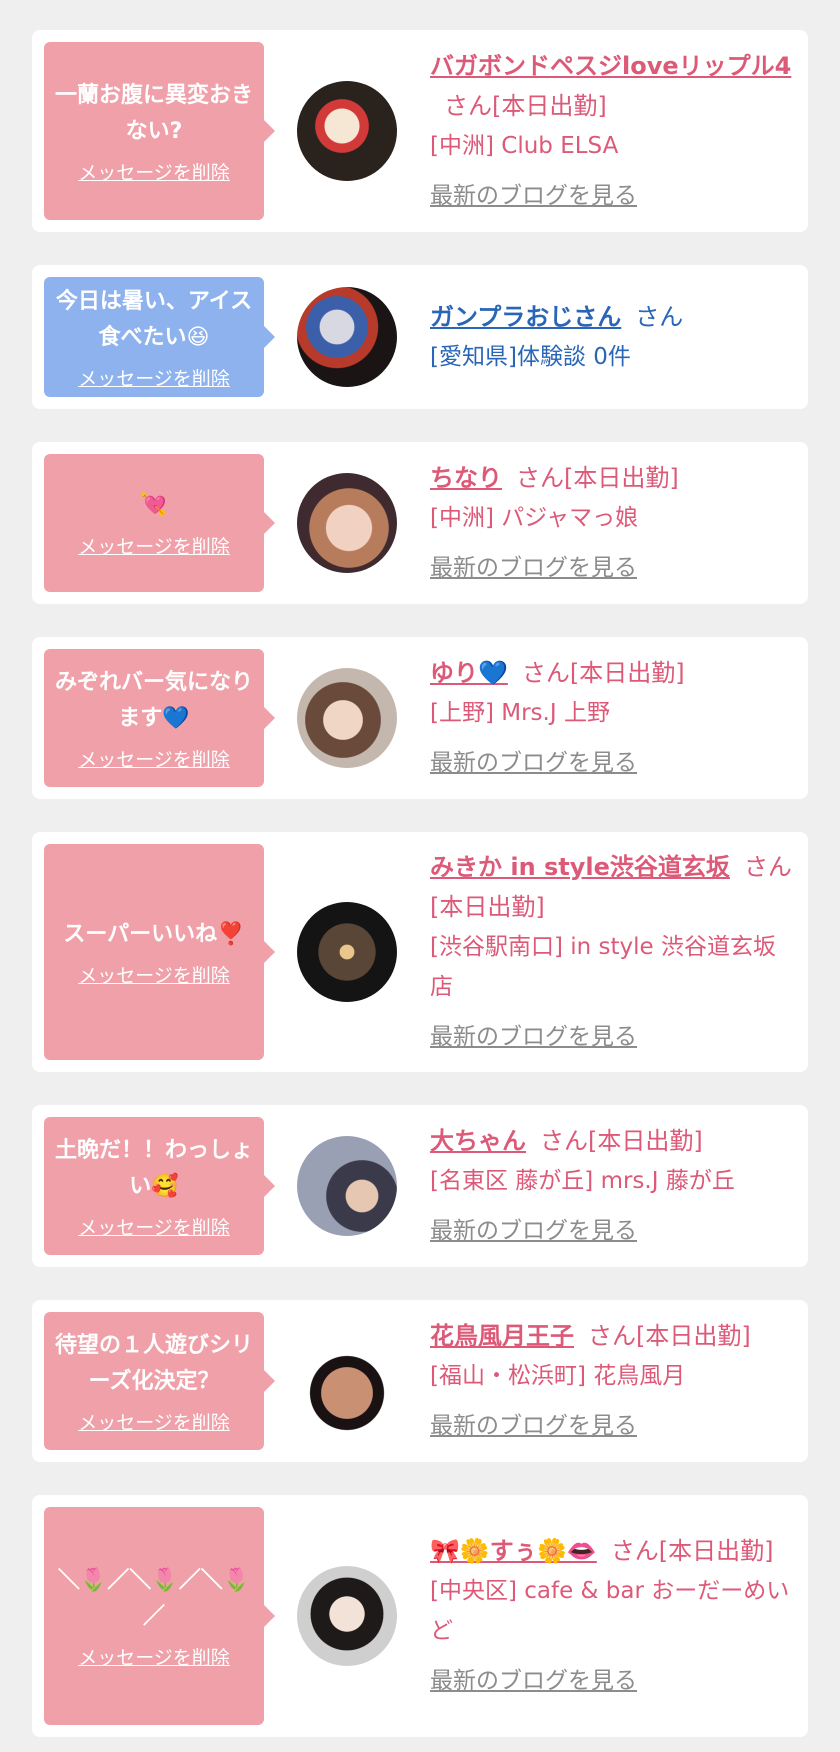 This screenshot has width=840, height=1752. Describe the element at coordinates (603, 967) in the screenshot. I see `shop-name: [渋谷駅南口] in style 渋谷道玄坂店` at that location.